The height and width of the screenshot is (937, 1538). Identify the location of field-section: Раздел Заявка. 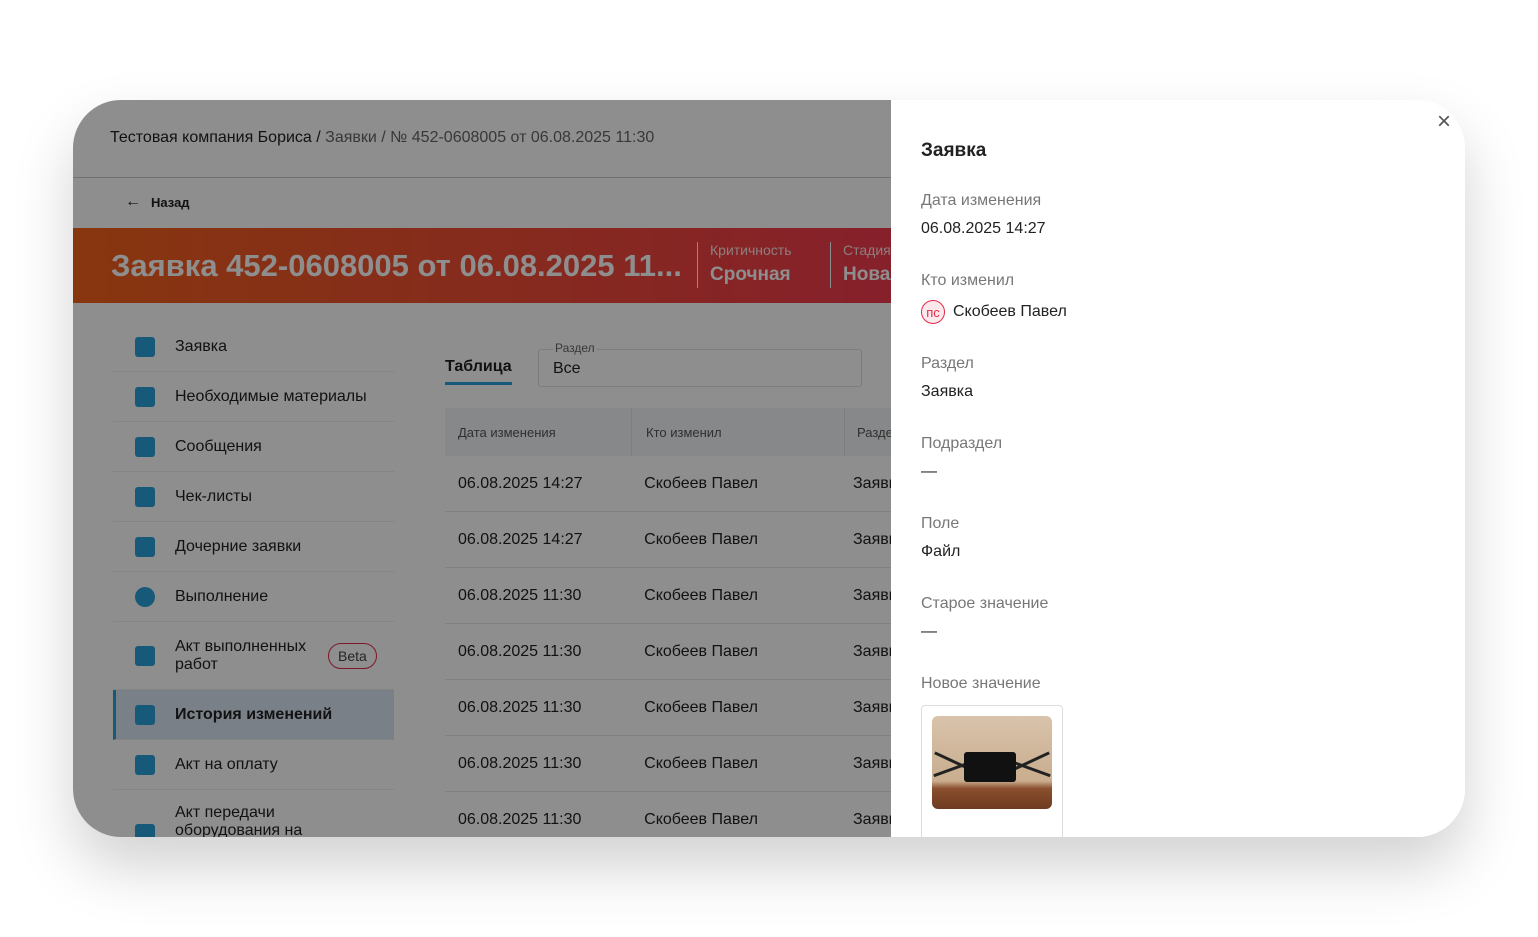
(947, 378).